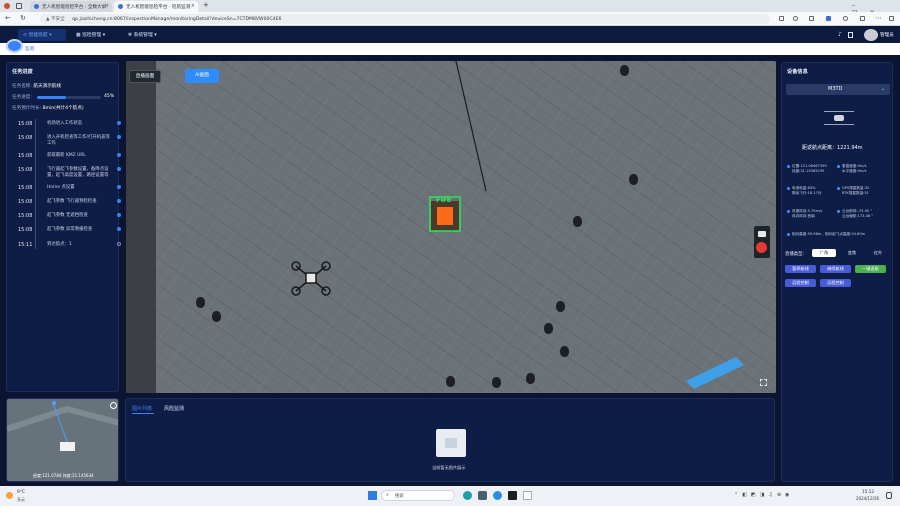 The width and height of the screenshot is (900, 506). I want to click on fire-flame, so click(445, 216).